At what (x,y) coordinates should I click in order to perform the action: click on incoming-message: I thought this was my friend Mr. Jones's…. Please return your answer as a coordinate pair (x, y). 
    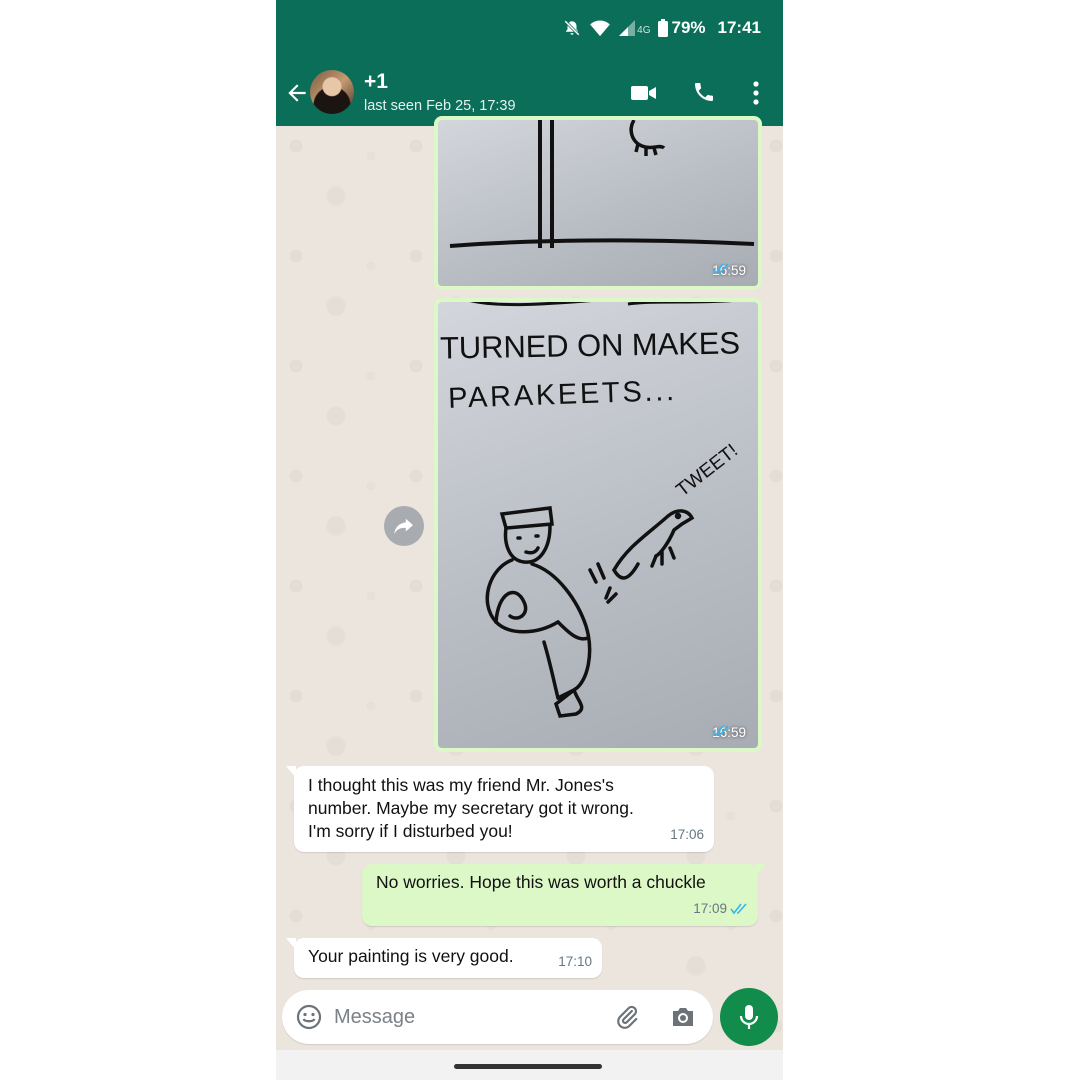
    Looking at the image, I should click on (500, 809).